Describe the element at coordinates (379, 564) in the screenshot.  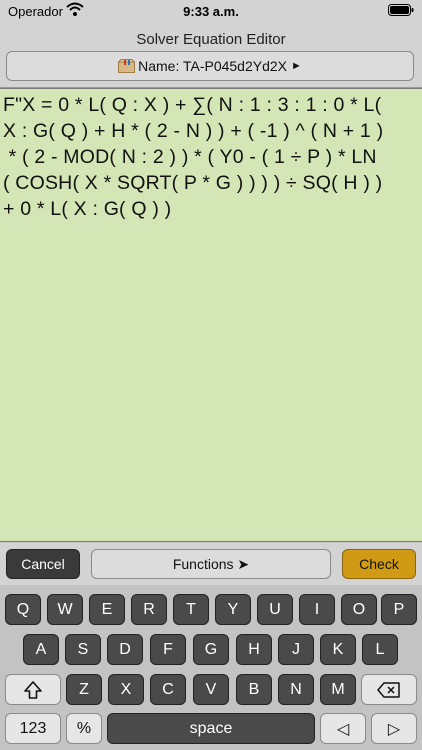
I see `check-button: Check` at that location.